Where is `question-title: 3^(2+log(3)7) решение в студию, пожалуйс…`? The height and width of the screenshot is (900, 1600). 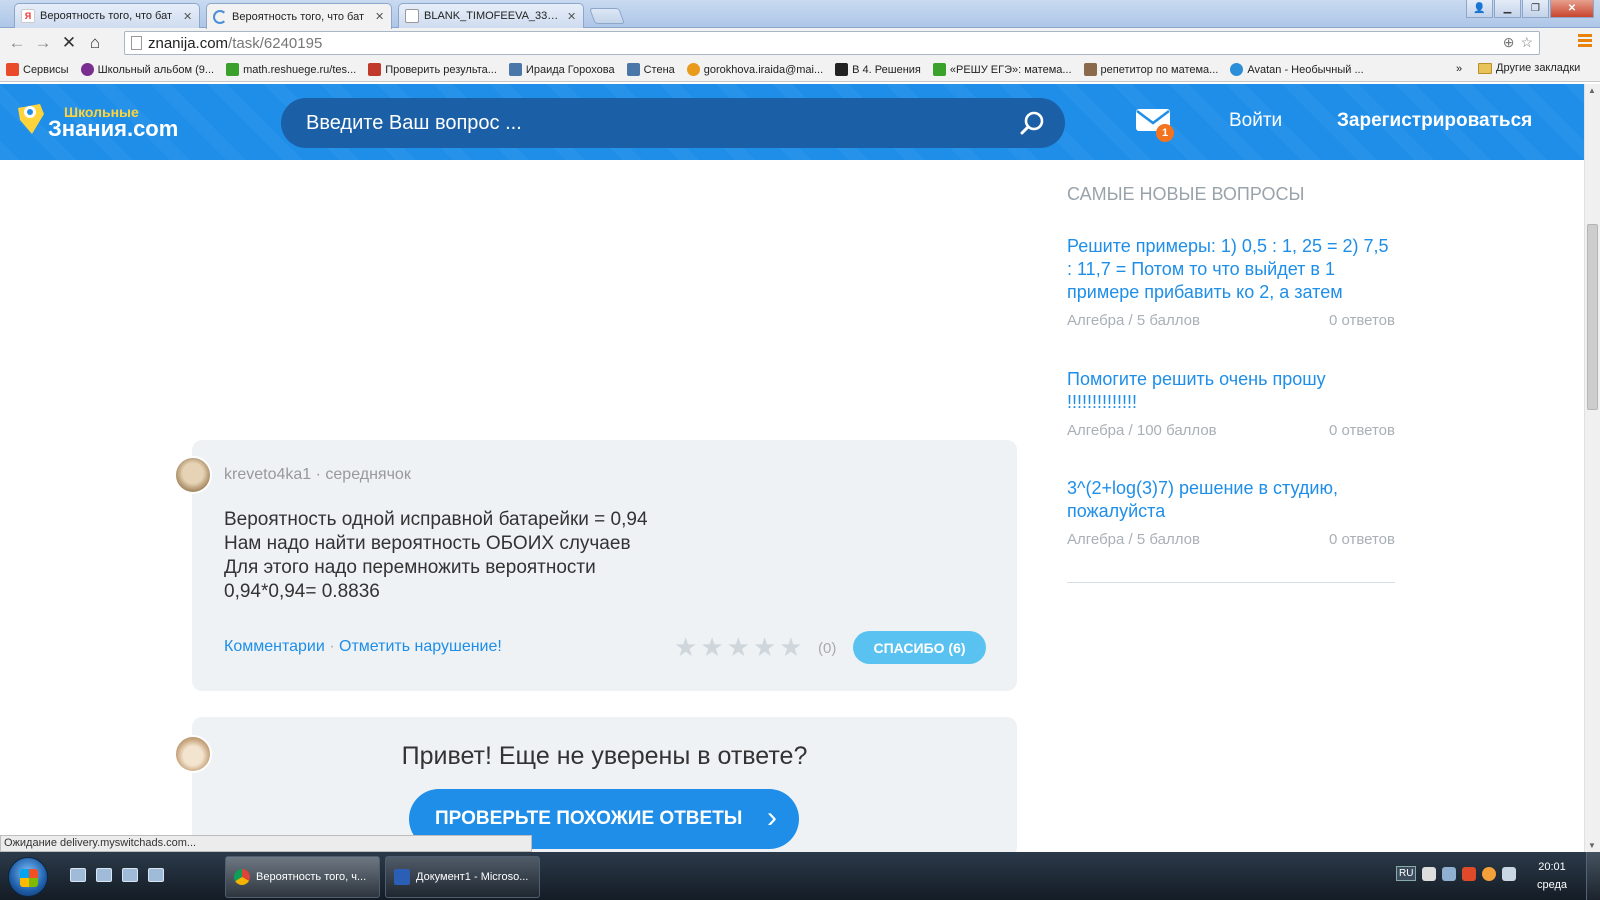 question-title: 3^(2+log(3)7) решение в студию, пожалуйс… is located at coordinates (1231, 500).